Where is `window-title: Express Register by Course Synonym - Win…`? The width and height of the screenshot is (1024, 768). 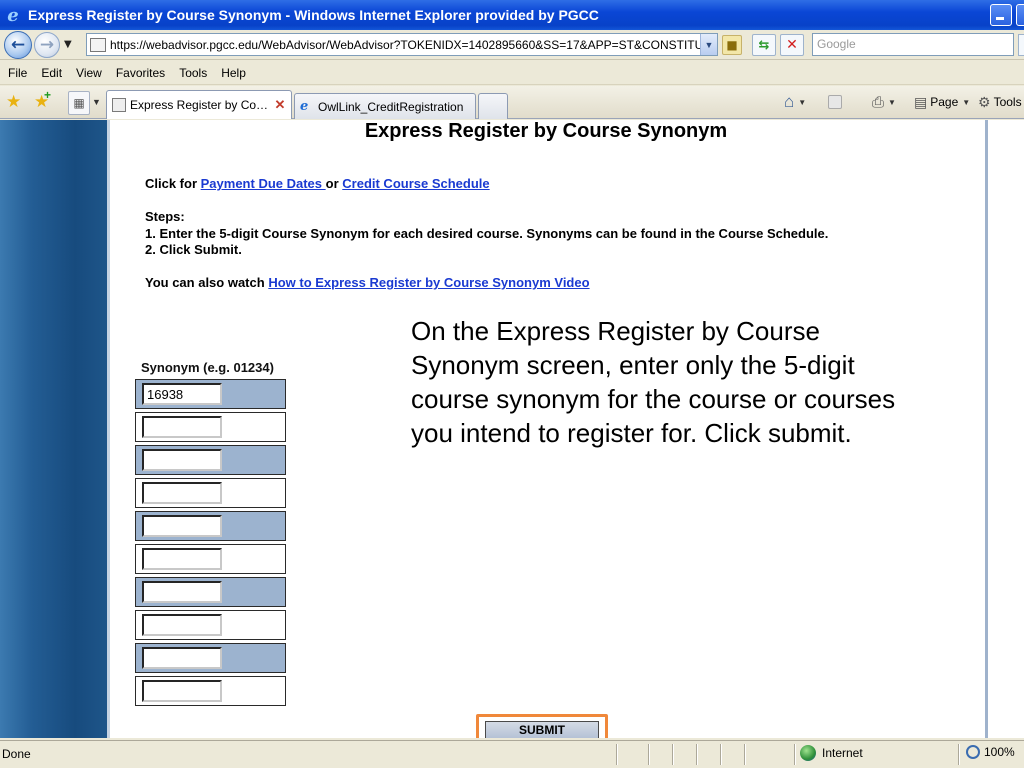 window-title: Express Register by Course Synonym - Win… is located at coordinates (313, 15).